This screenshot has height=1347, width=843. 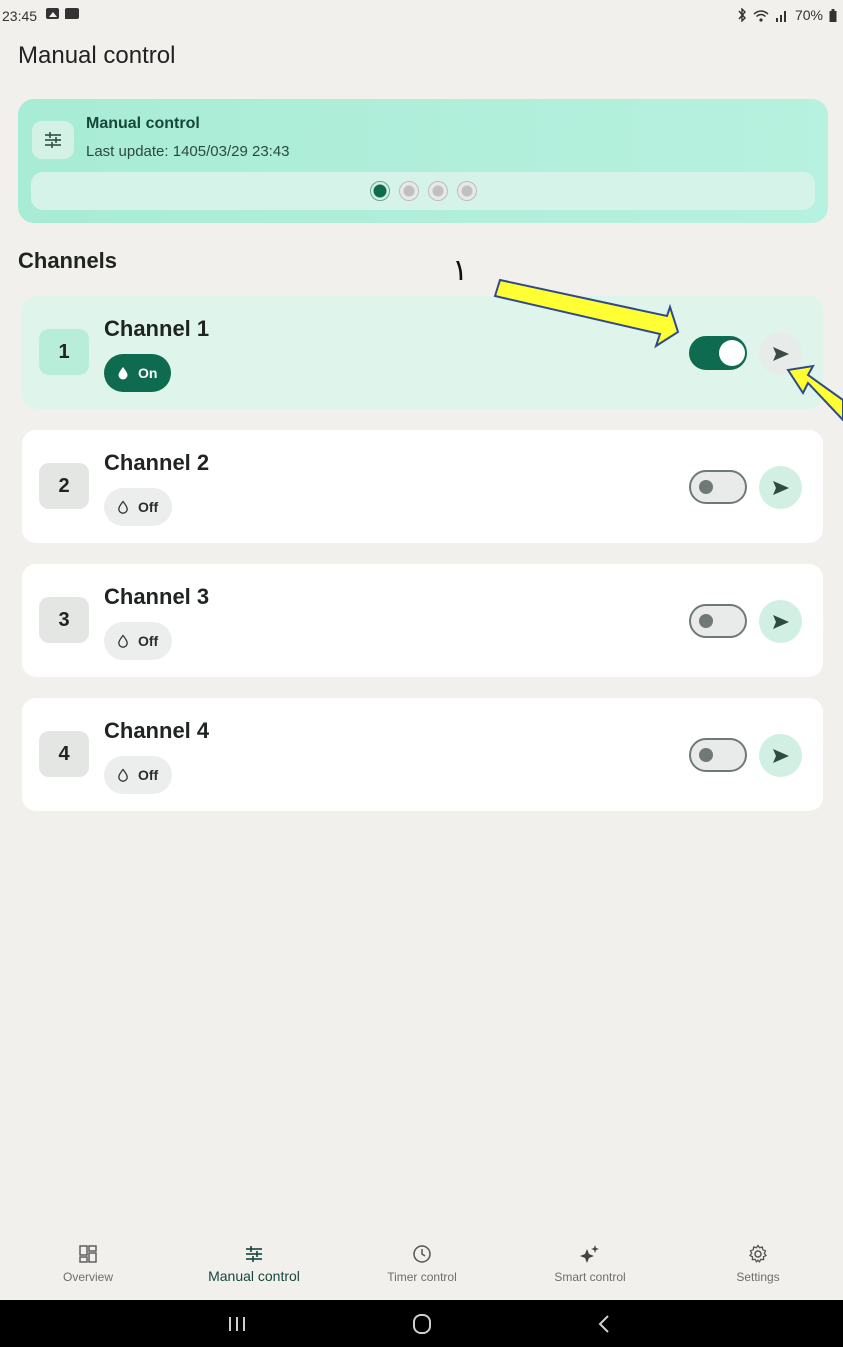 I want to click on channel-number: 4, so click(x=64, y=754).